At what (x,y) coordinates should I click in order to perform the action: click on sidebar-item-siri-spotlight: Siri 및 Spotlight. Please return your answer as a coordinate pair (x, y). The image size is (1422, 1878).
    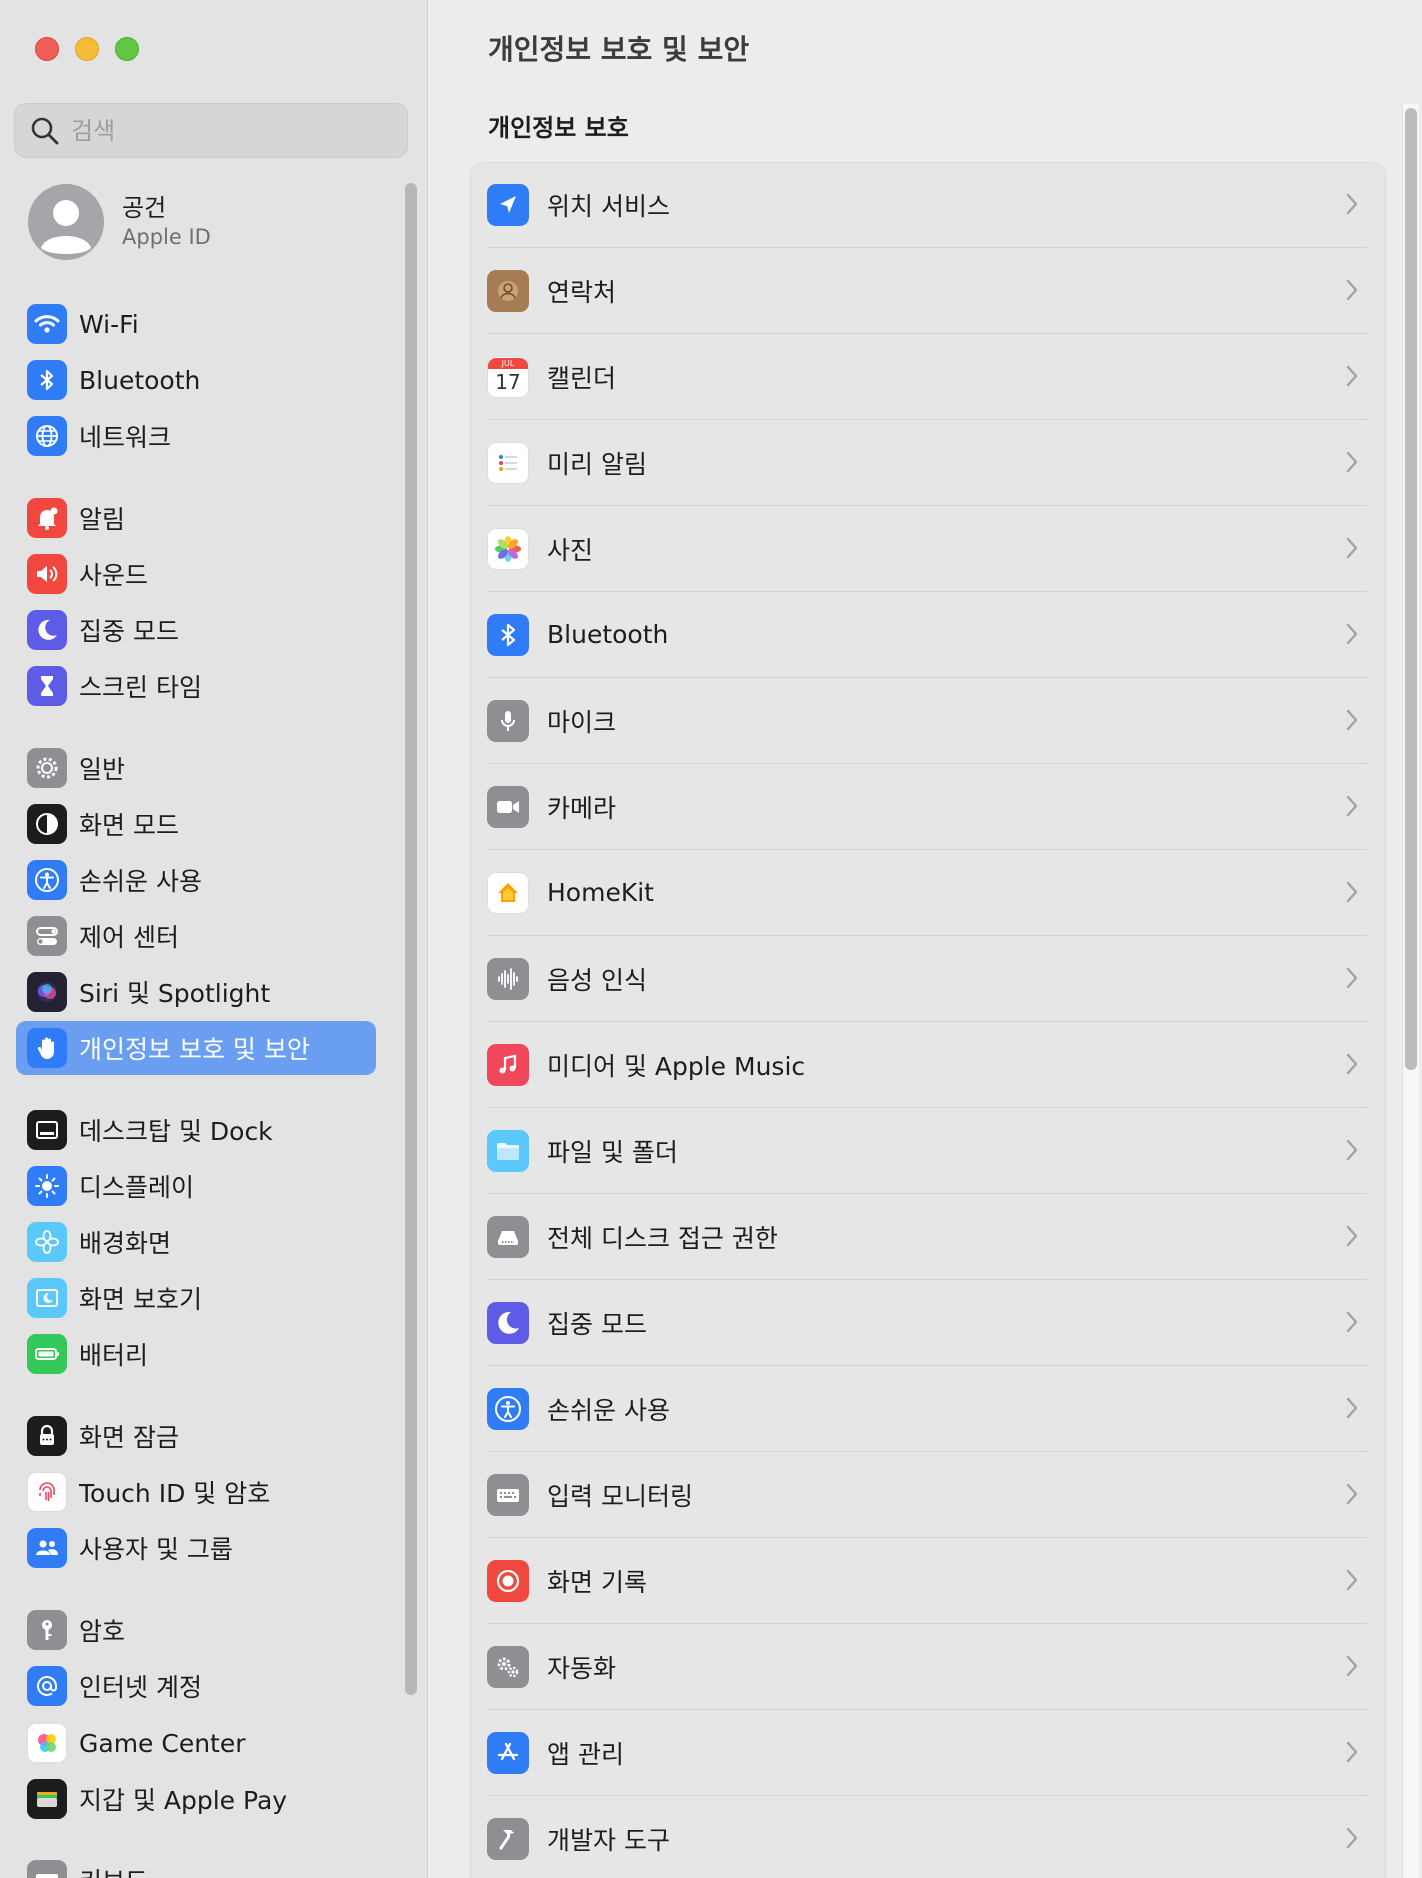
    Looking at the image, I should click on (196, 992).